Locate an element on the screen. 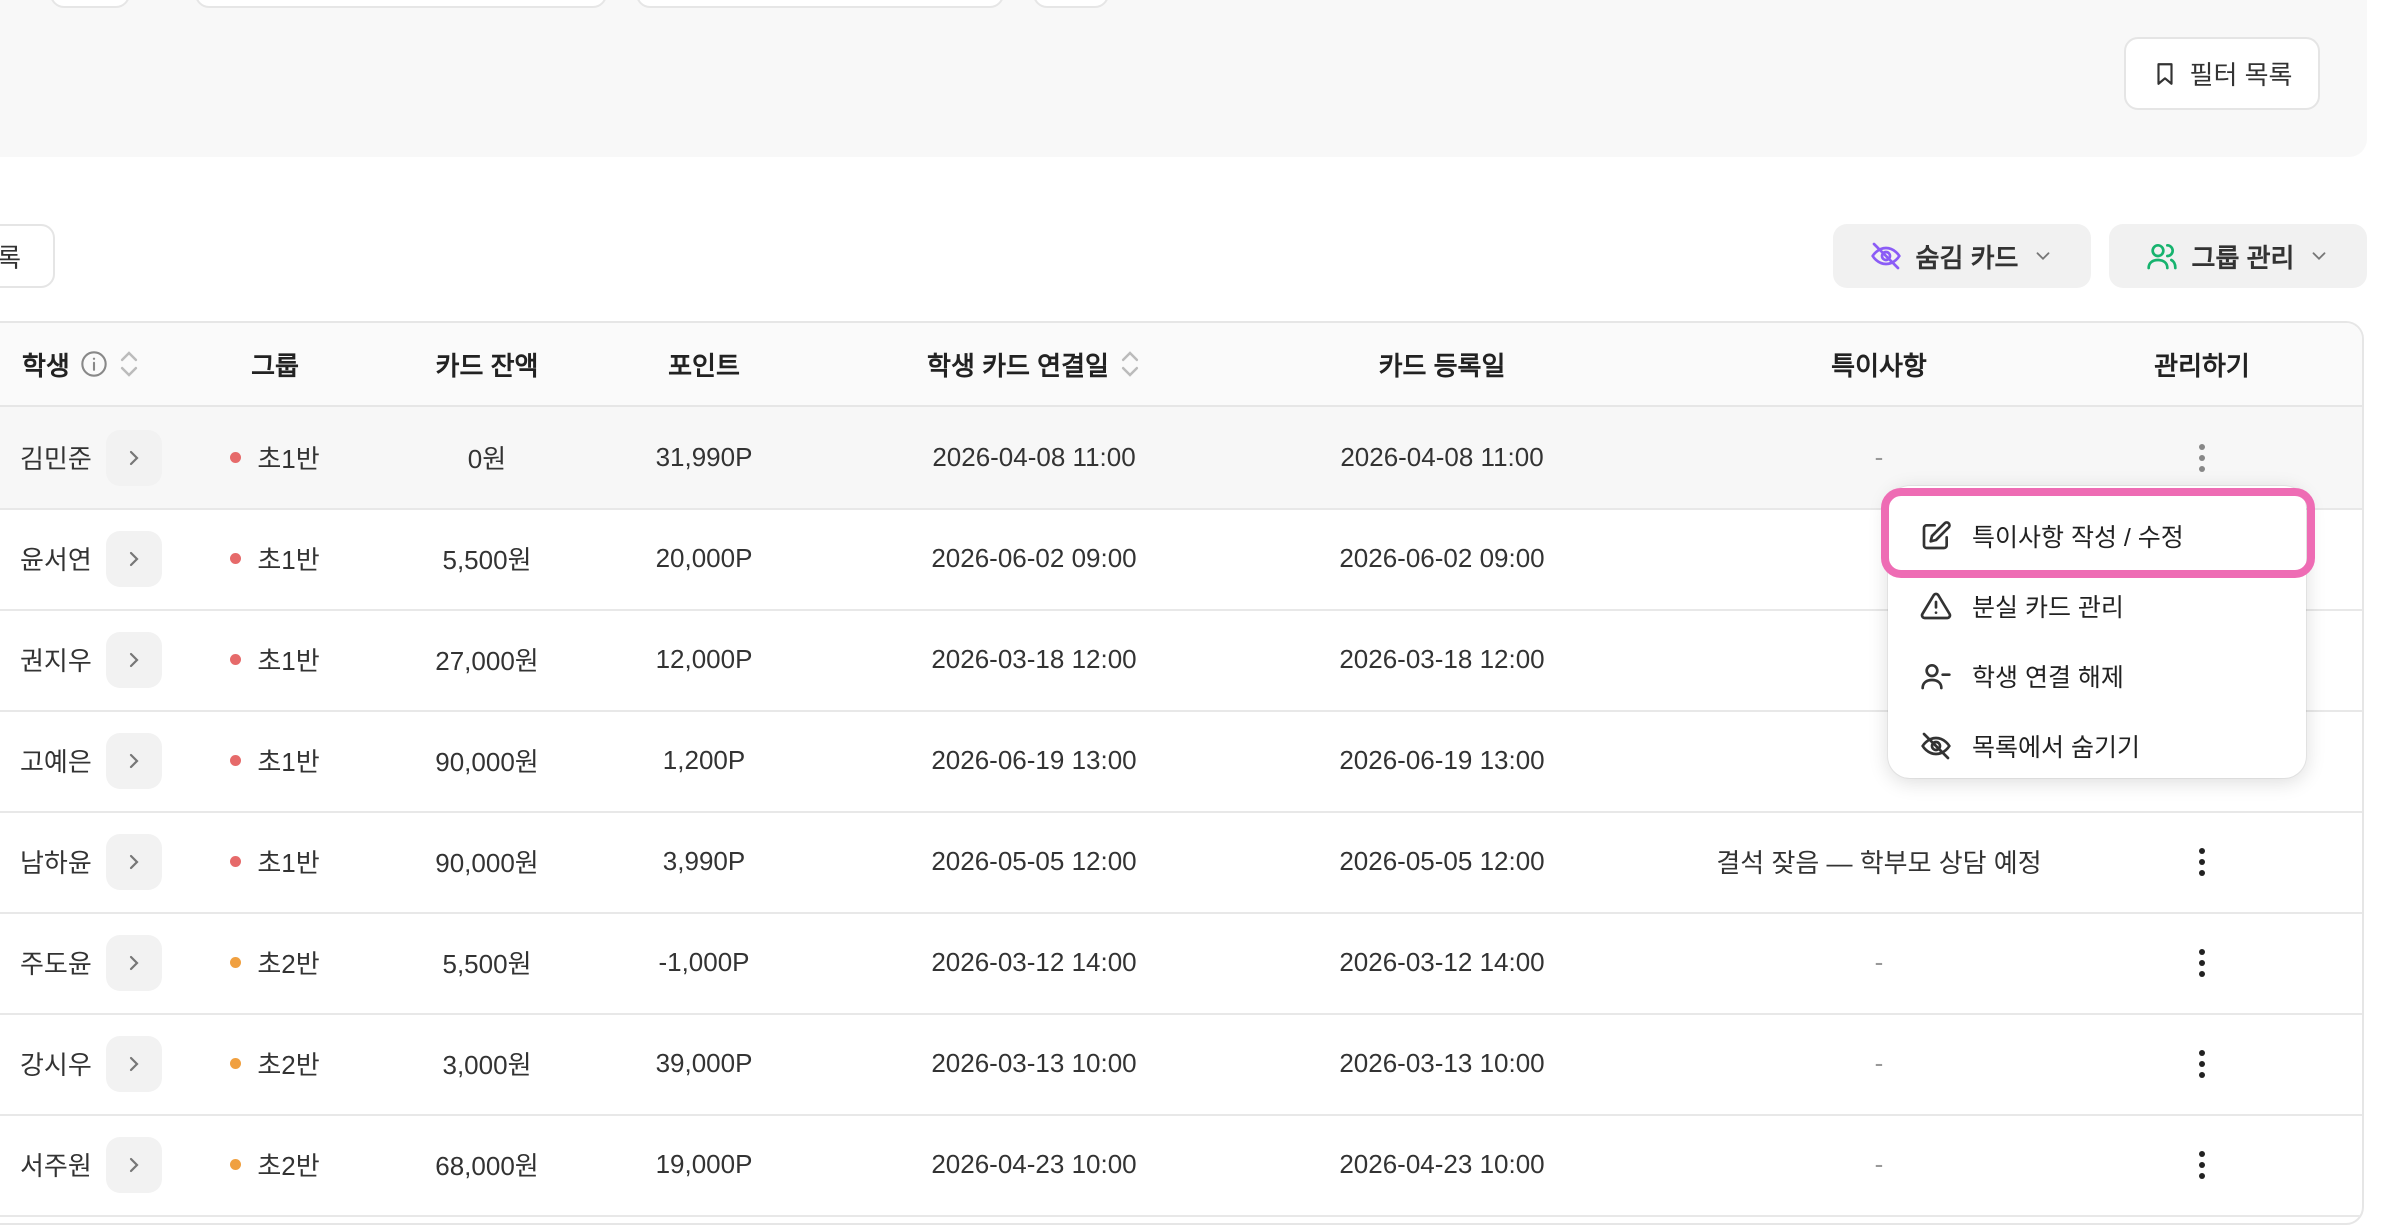 The width and height of the screenshot is (2400, 1225). student-name-cell: 서주원 is located at coordinates (100, 1164).